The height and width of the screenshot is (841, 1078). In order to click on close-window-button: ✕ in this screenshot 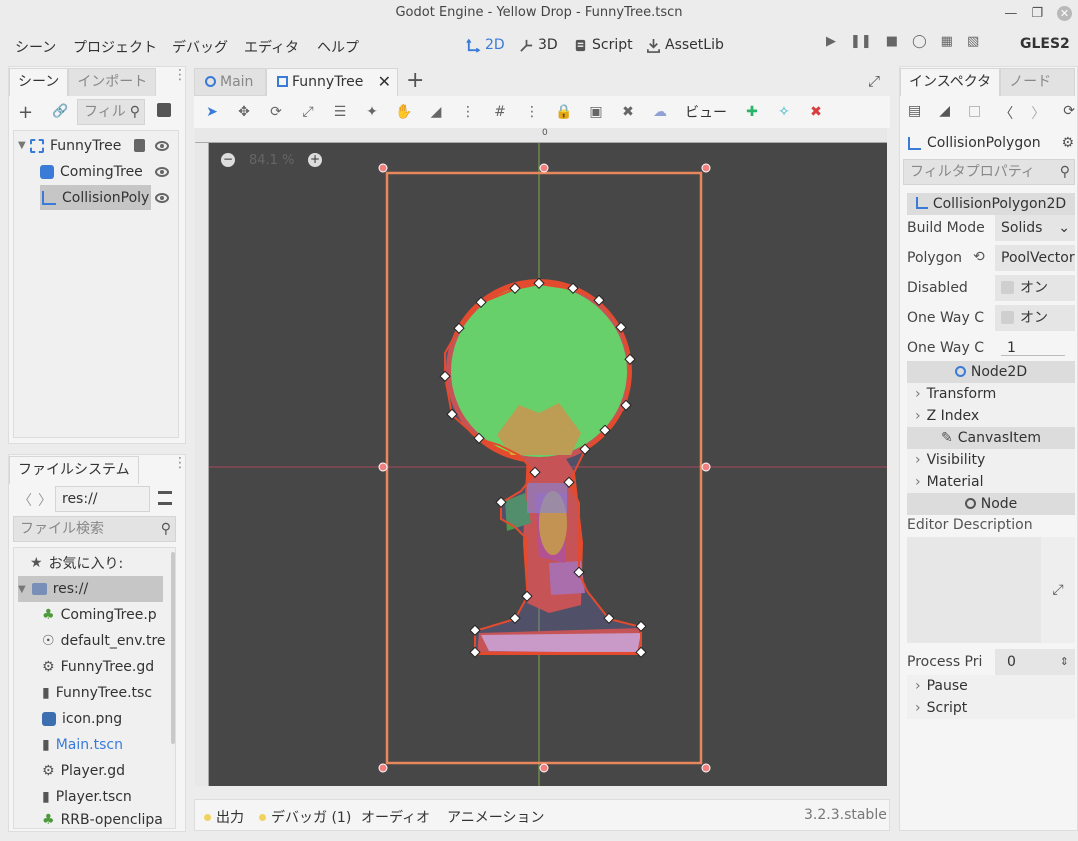, I will do `click(1064, 13)`.